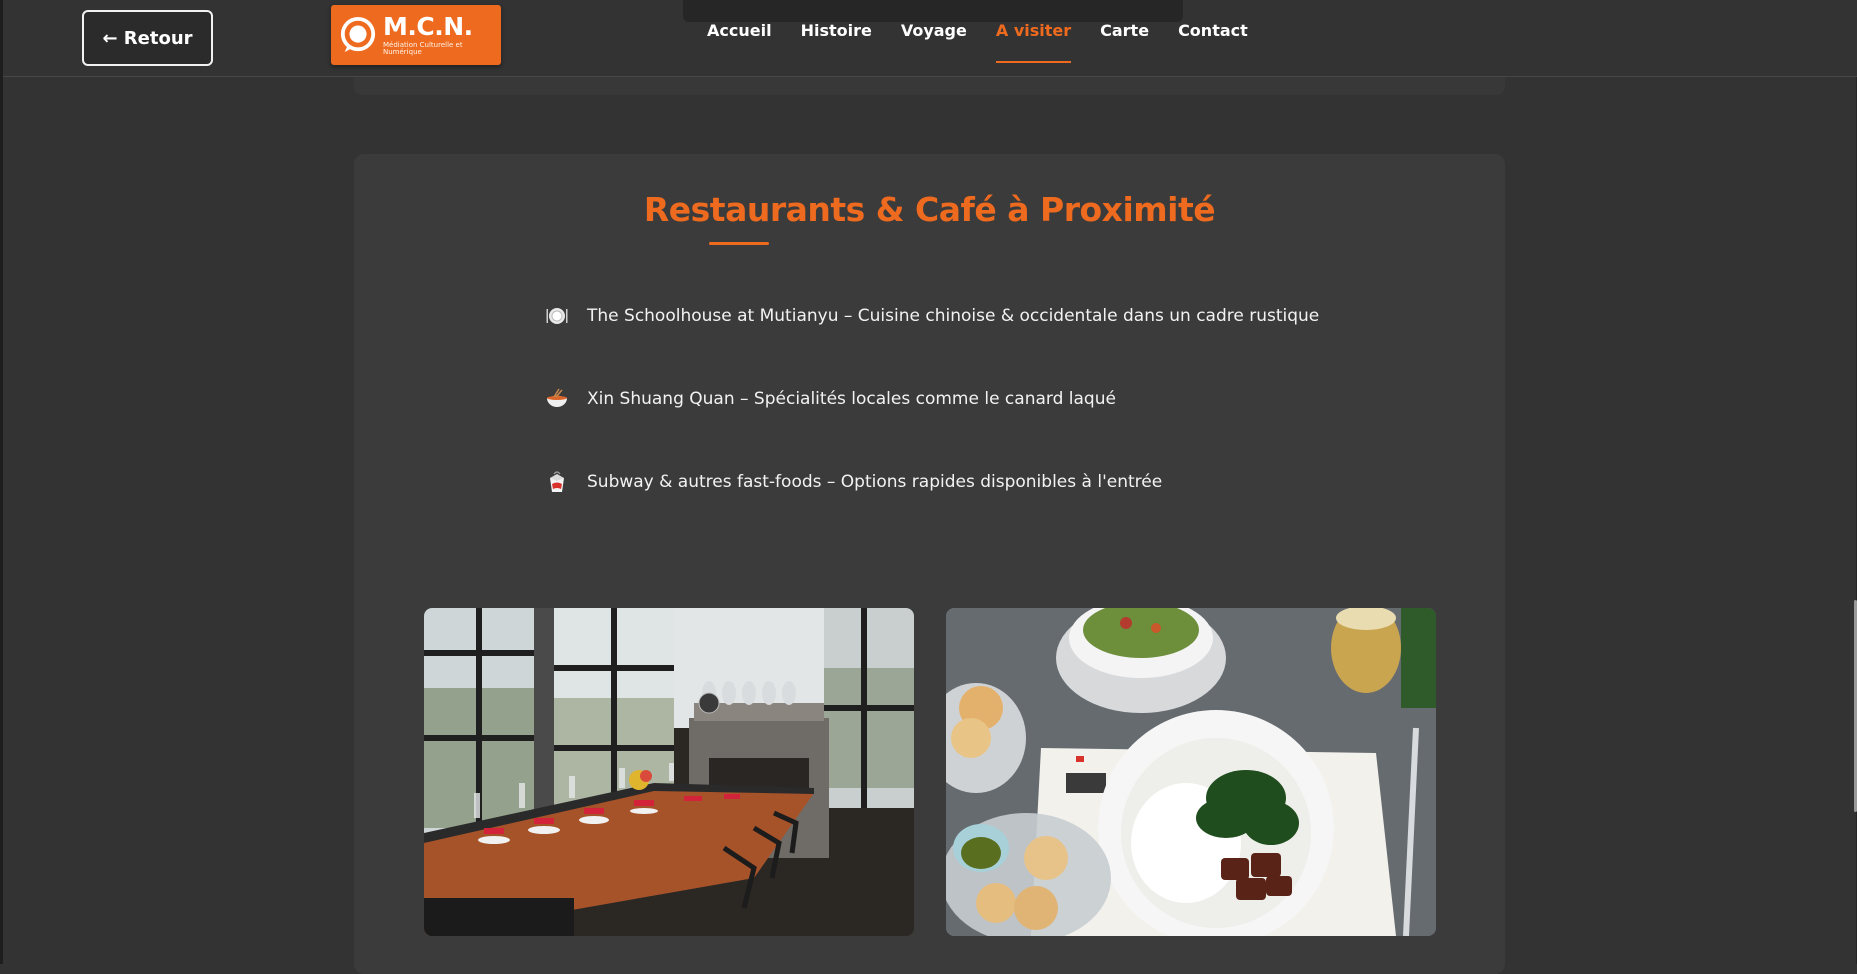 The image size is (1857, 974). Describe the element at coordinates (1033, 41) in the screenshot. I see `nav-item-a-visiter: A visiter` at that location.